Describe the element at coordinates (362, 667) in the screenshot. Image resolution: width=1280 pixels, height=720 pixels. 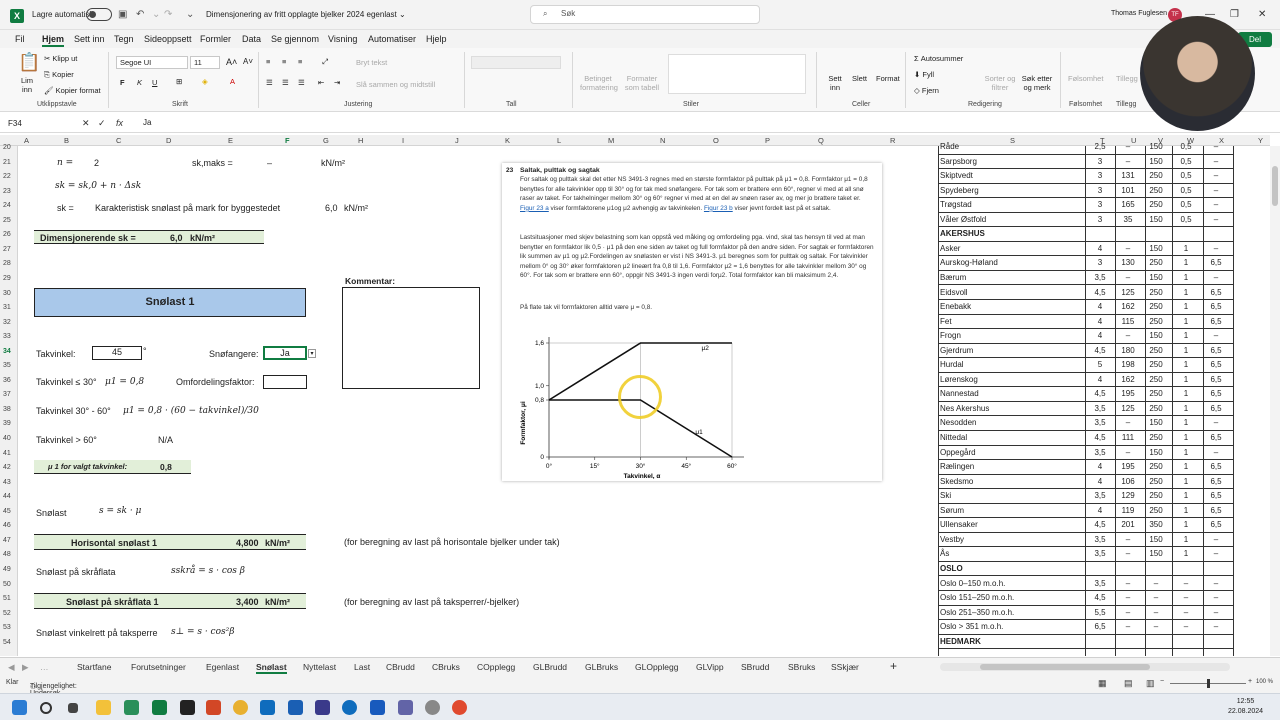
I see `sheet-tab: Last` at that location.